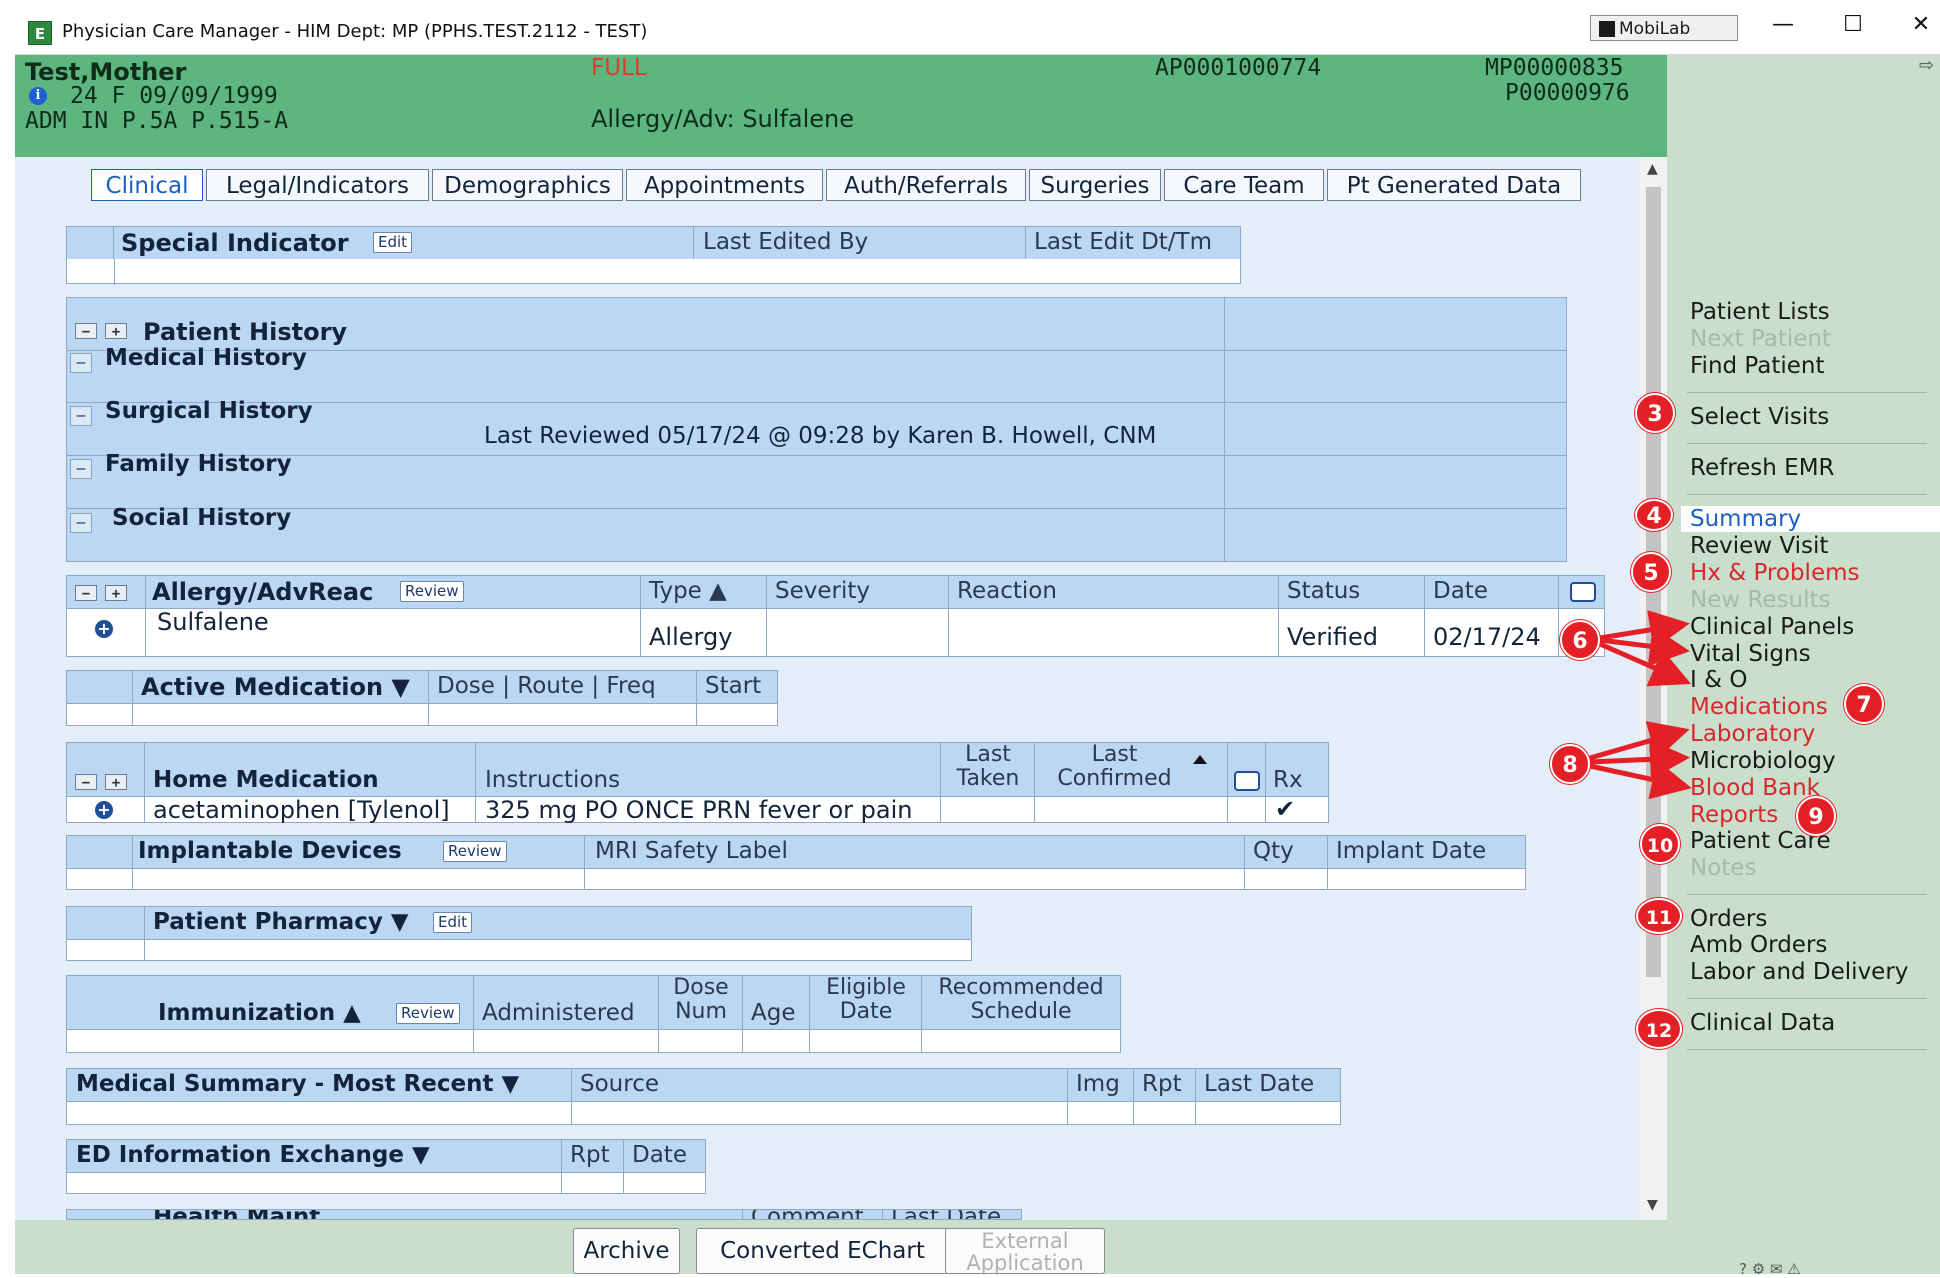  I want to click on arrow-8-microbiology, so click(1639, 759).